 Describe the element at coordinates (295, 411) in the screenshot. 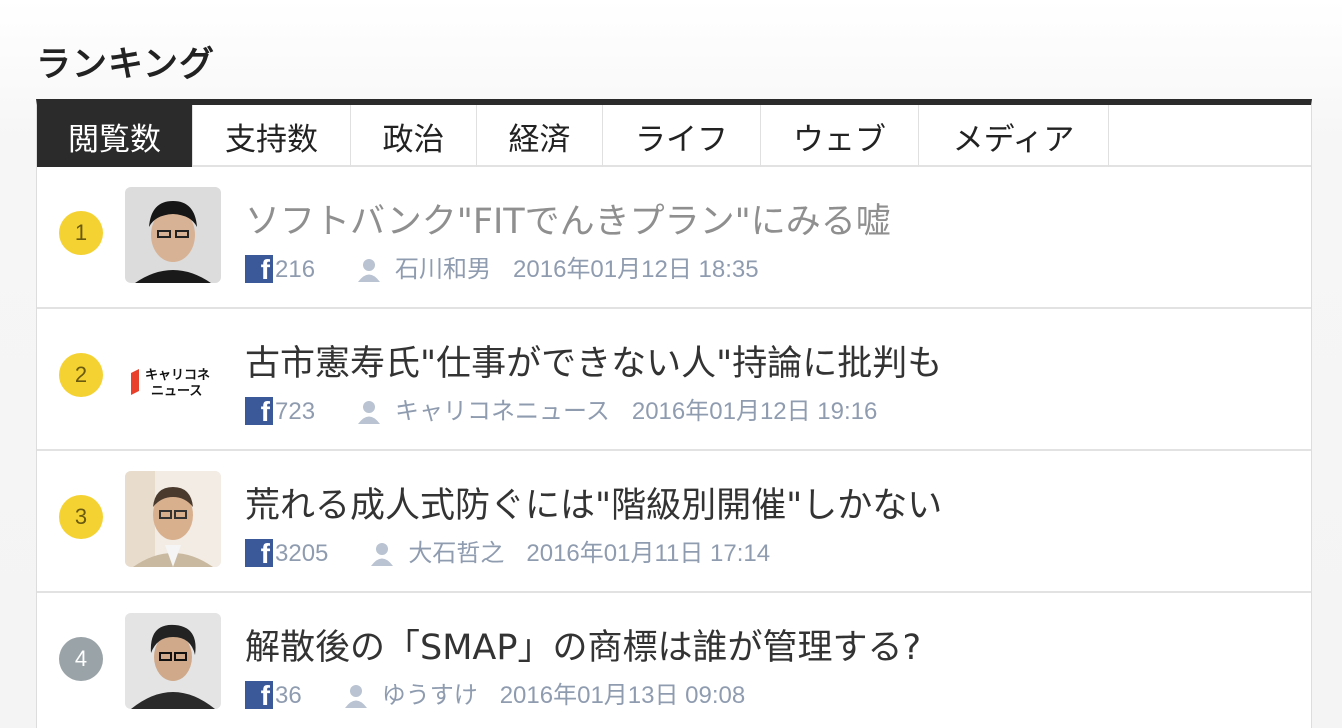

I see `facebook-count: 723` at that location.